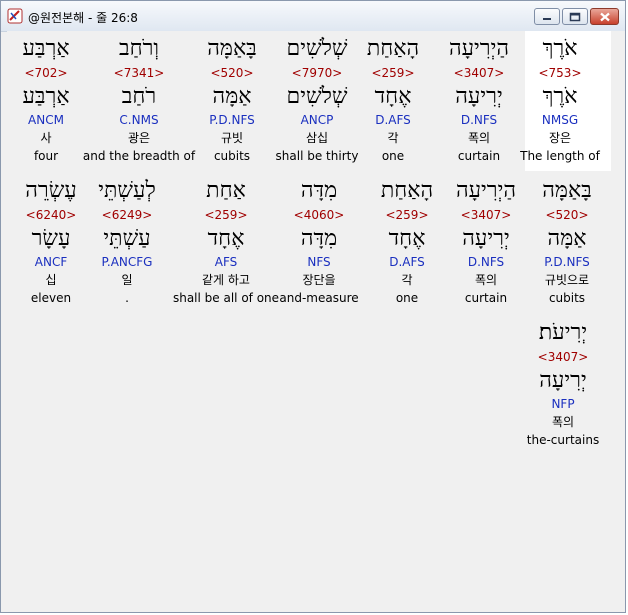  I want to click on lemma: אַרְבַּע, so click(46, 96).